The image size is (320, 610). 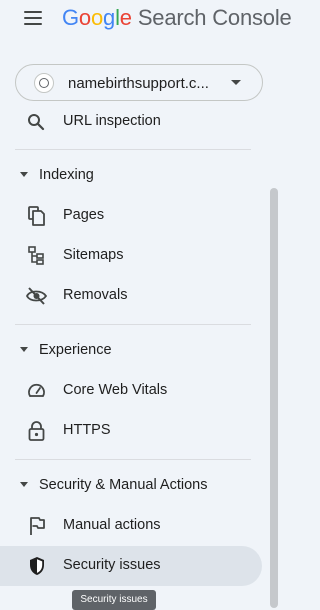 What do you see at coordinates (37, 566) in the screenshot?
I see `shield-icon` at bounding box center [37, 566].